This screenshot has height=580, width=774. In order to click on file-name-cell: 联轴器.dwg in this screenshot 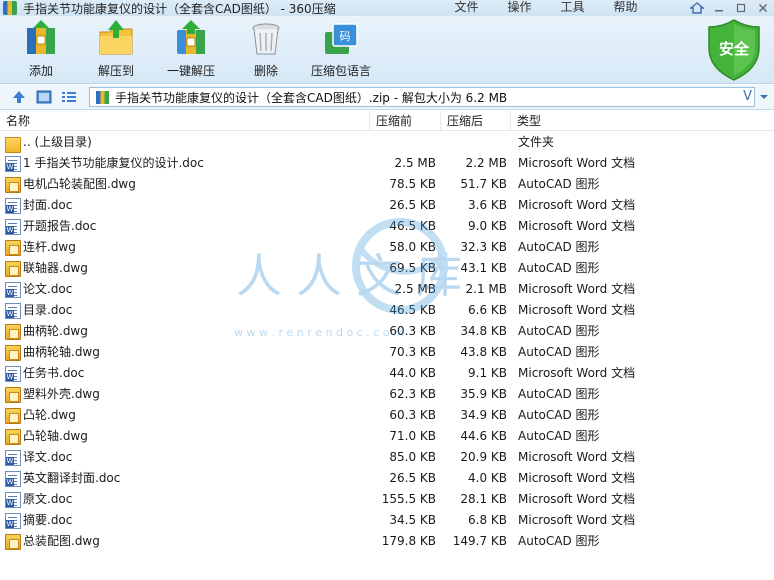, I will do `click(46, 268)`.